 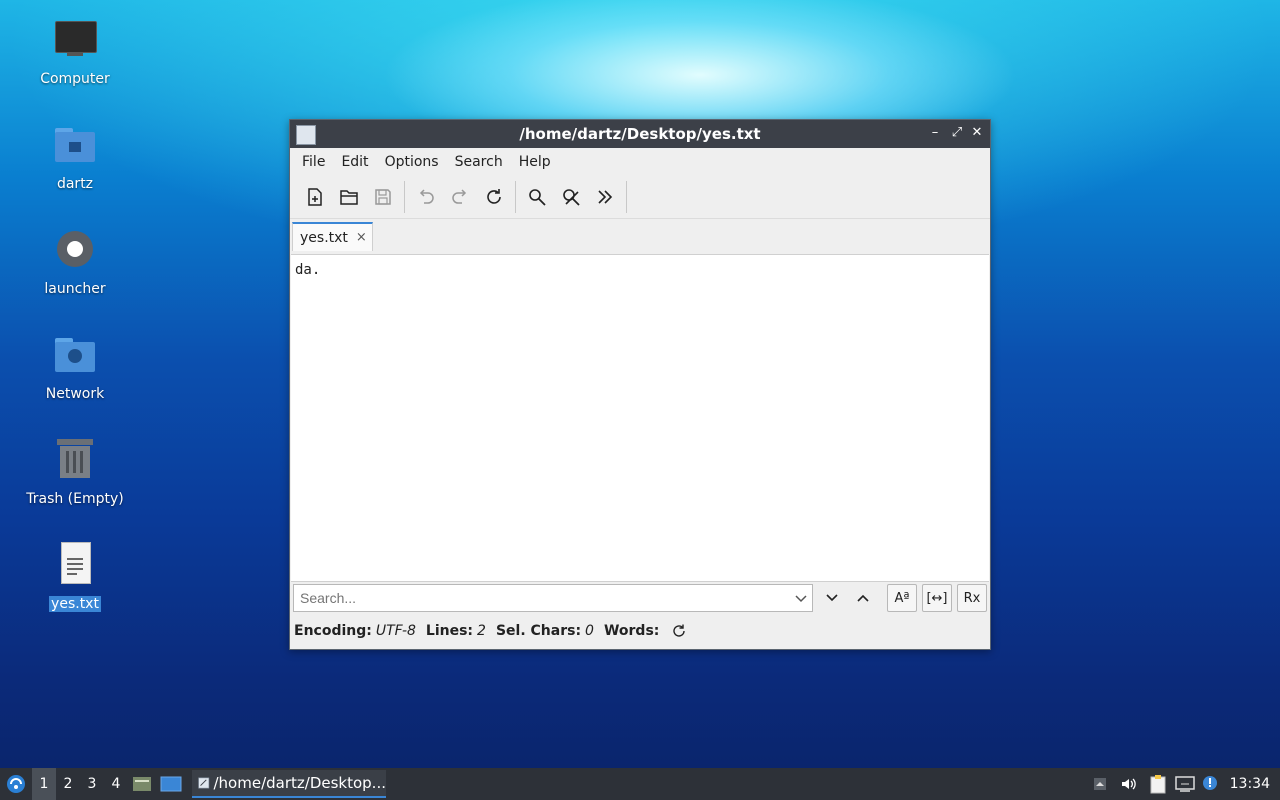 I want to click on find-previous-button, so click(x=863, y=598).